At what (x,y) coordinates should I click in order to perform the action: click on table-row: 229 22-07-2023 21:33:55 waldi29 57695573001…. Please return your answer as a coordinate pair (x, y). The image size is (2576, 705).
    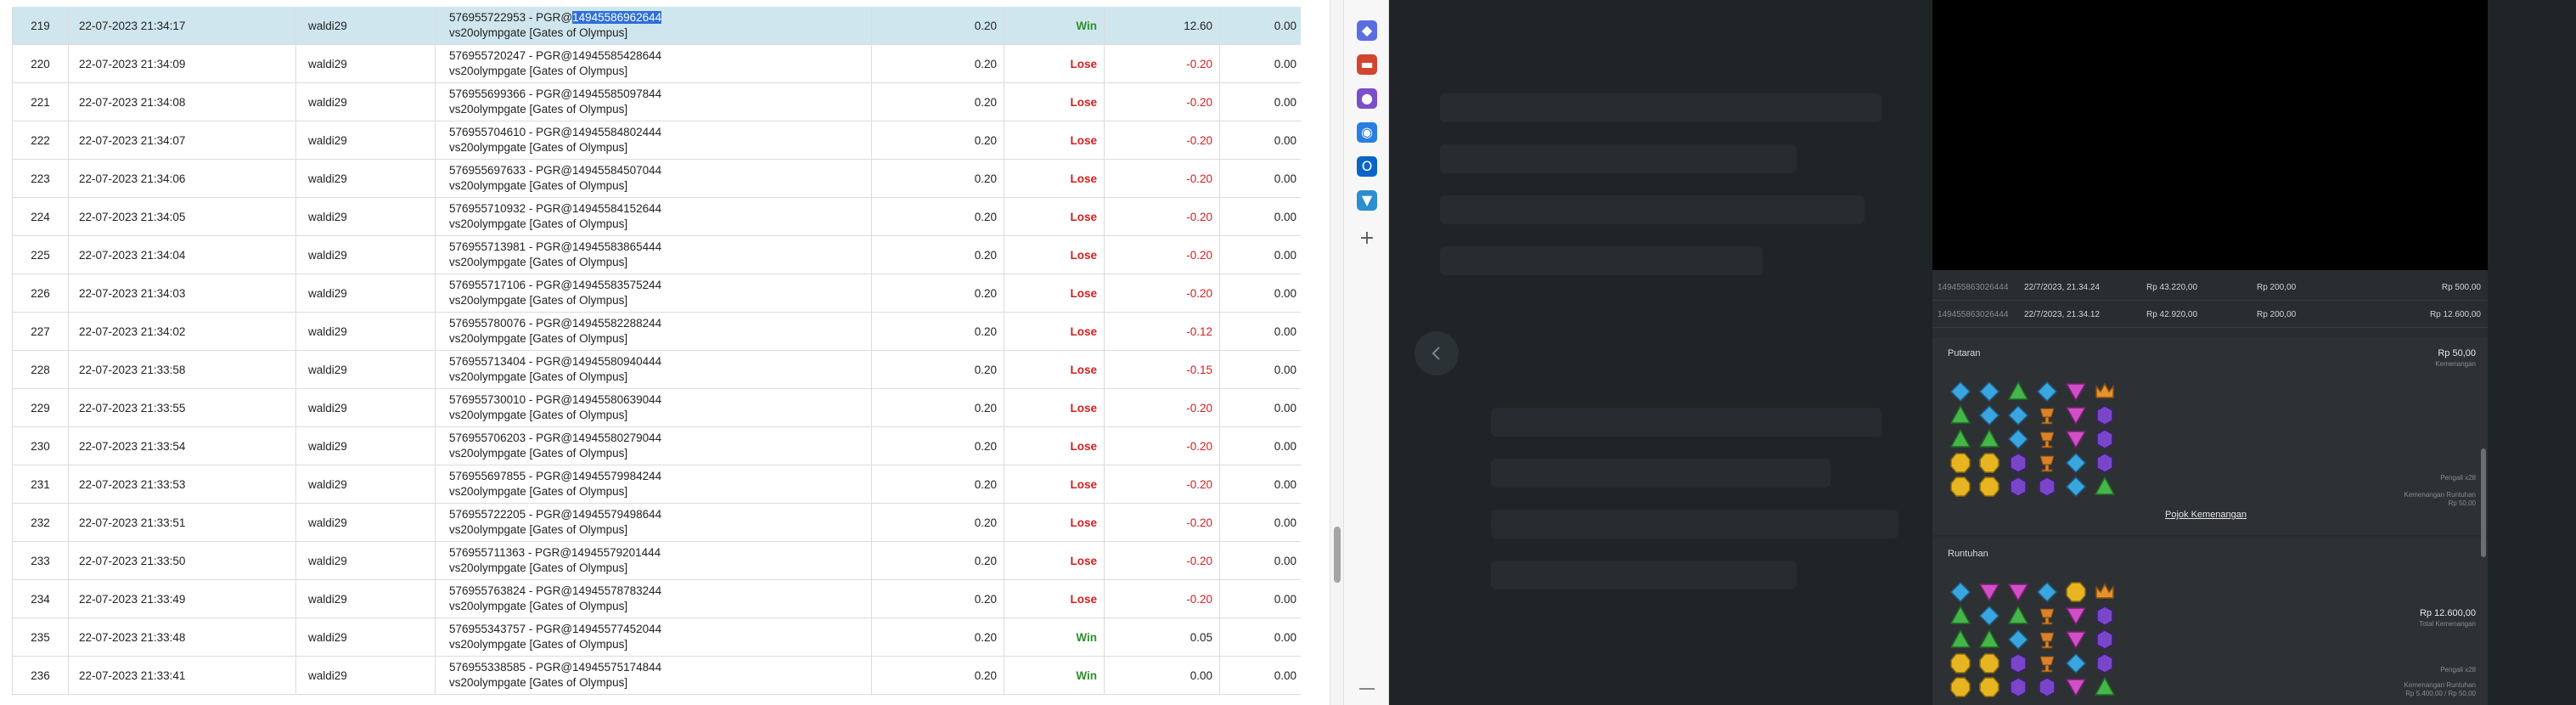
    Looking at the image, I should click on (656, 408).